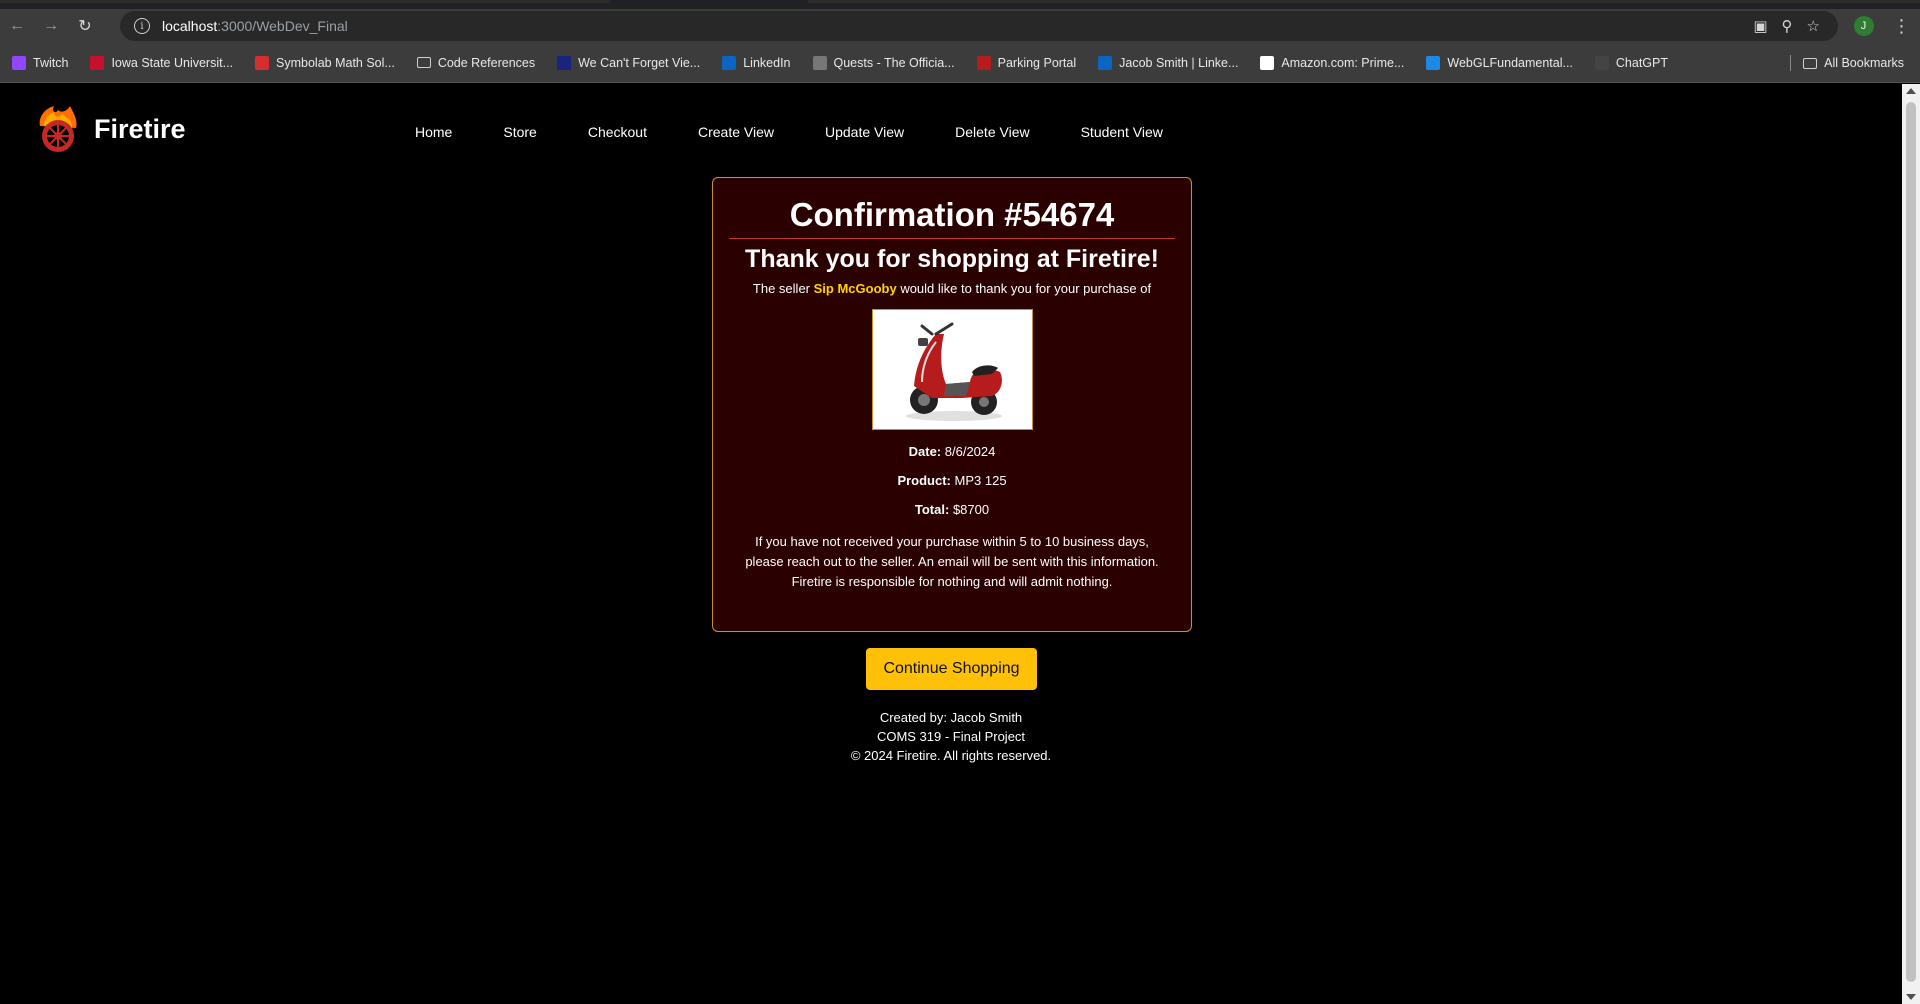 The height and width of the screenshot is (1004, 1920). What do you see at coordinates (952, 259) in the screenshot?
I see `thank-you-heading: Thank you for shopping at Firetire!` at bounding box center [952, 259].